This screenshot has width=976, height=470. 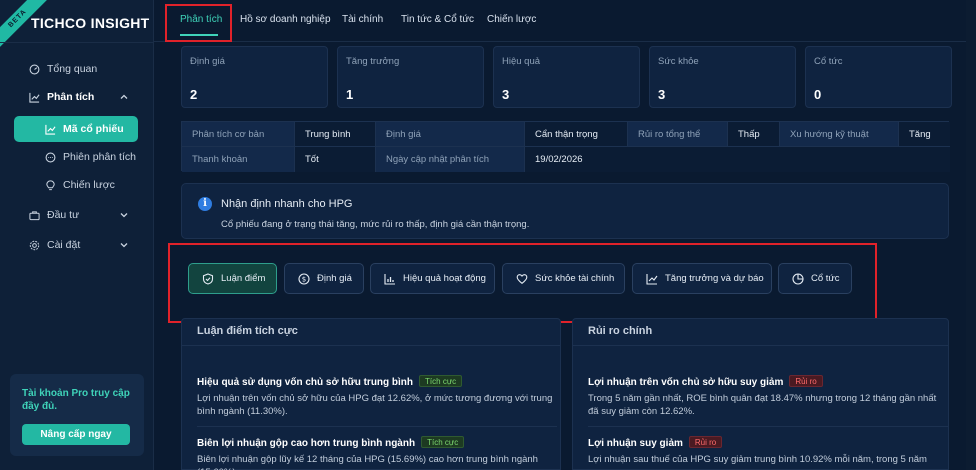 I want to click on sidebar-item-label: Phiên phân tích, so click(x=99, y=157).